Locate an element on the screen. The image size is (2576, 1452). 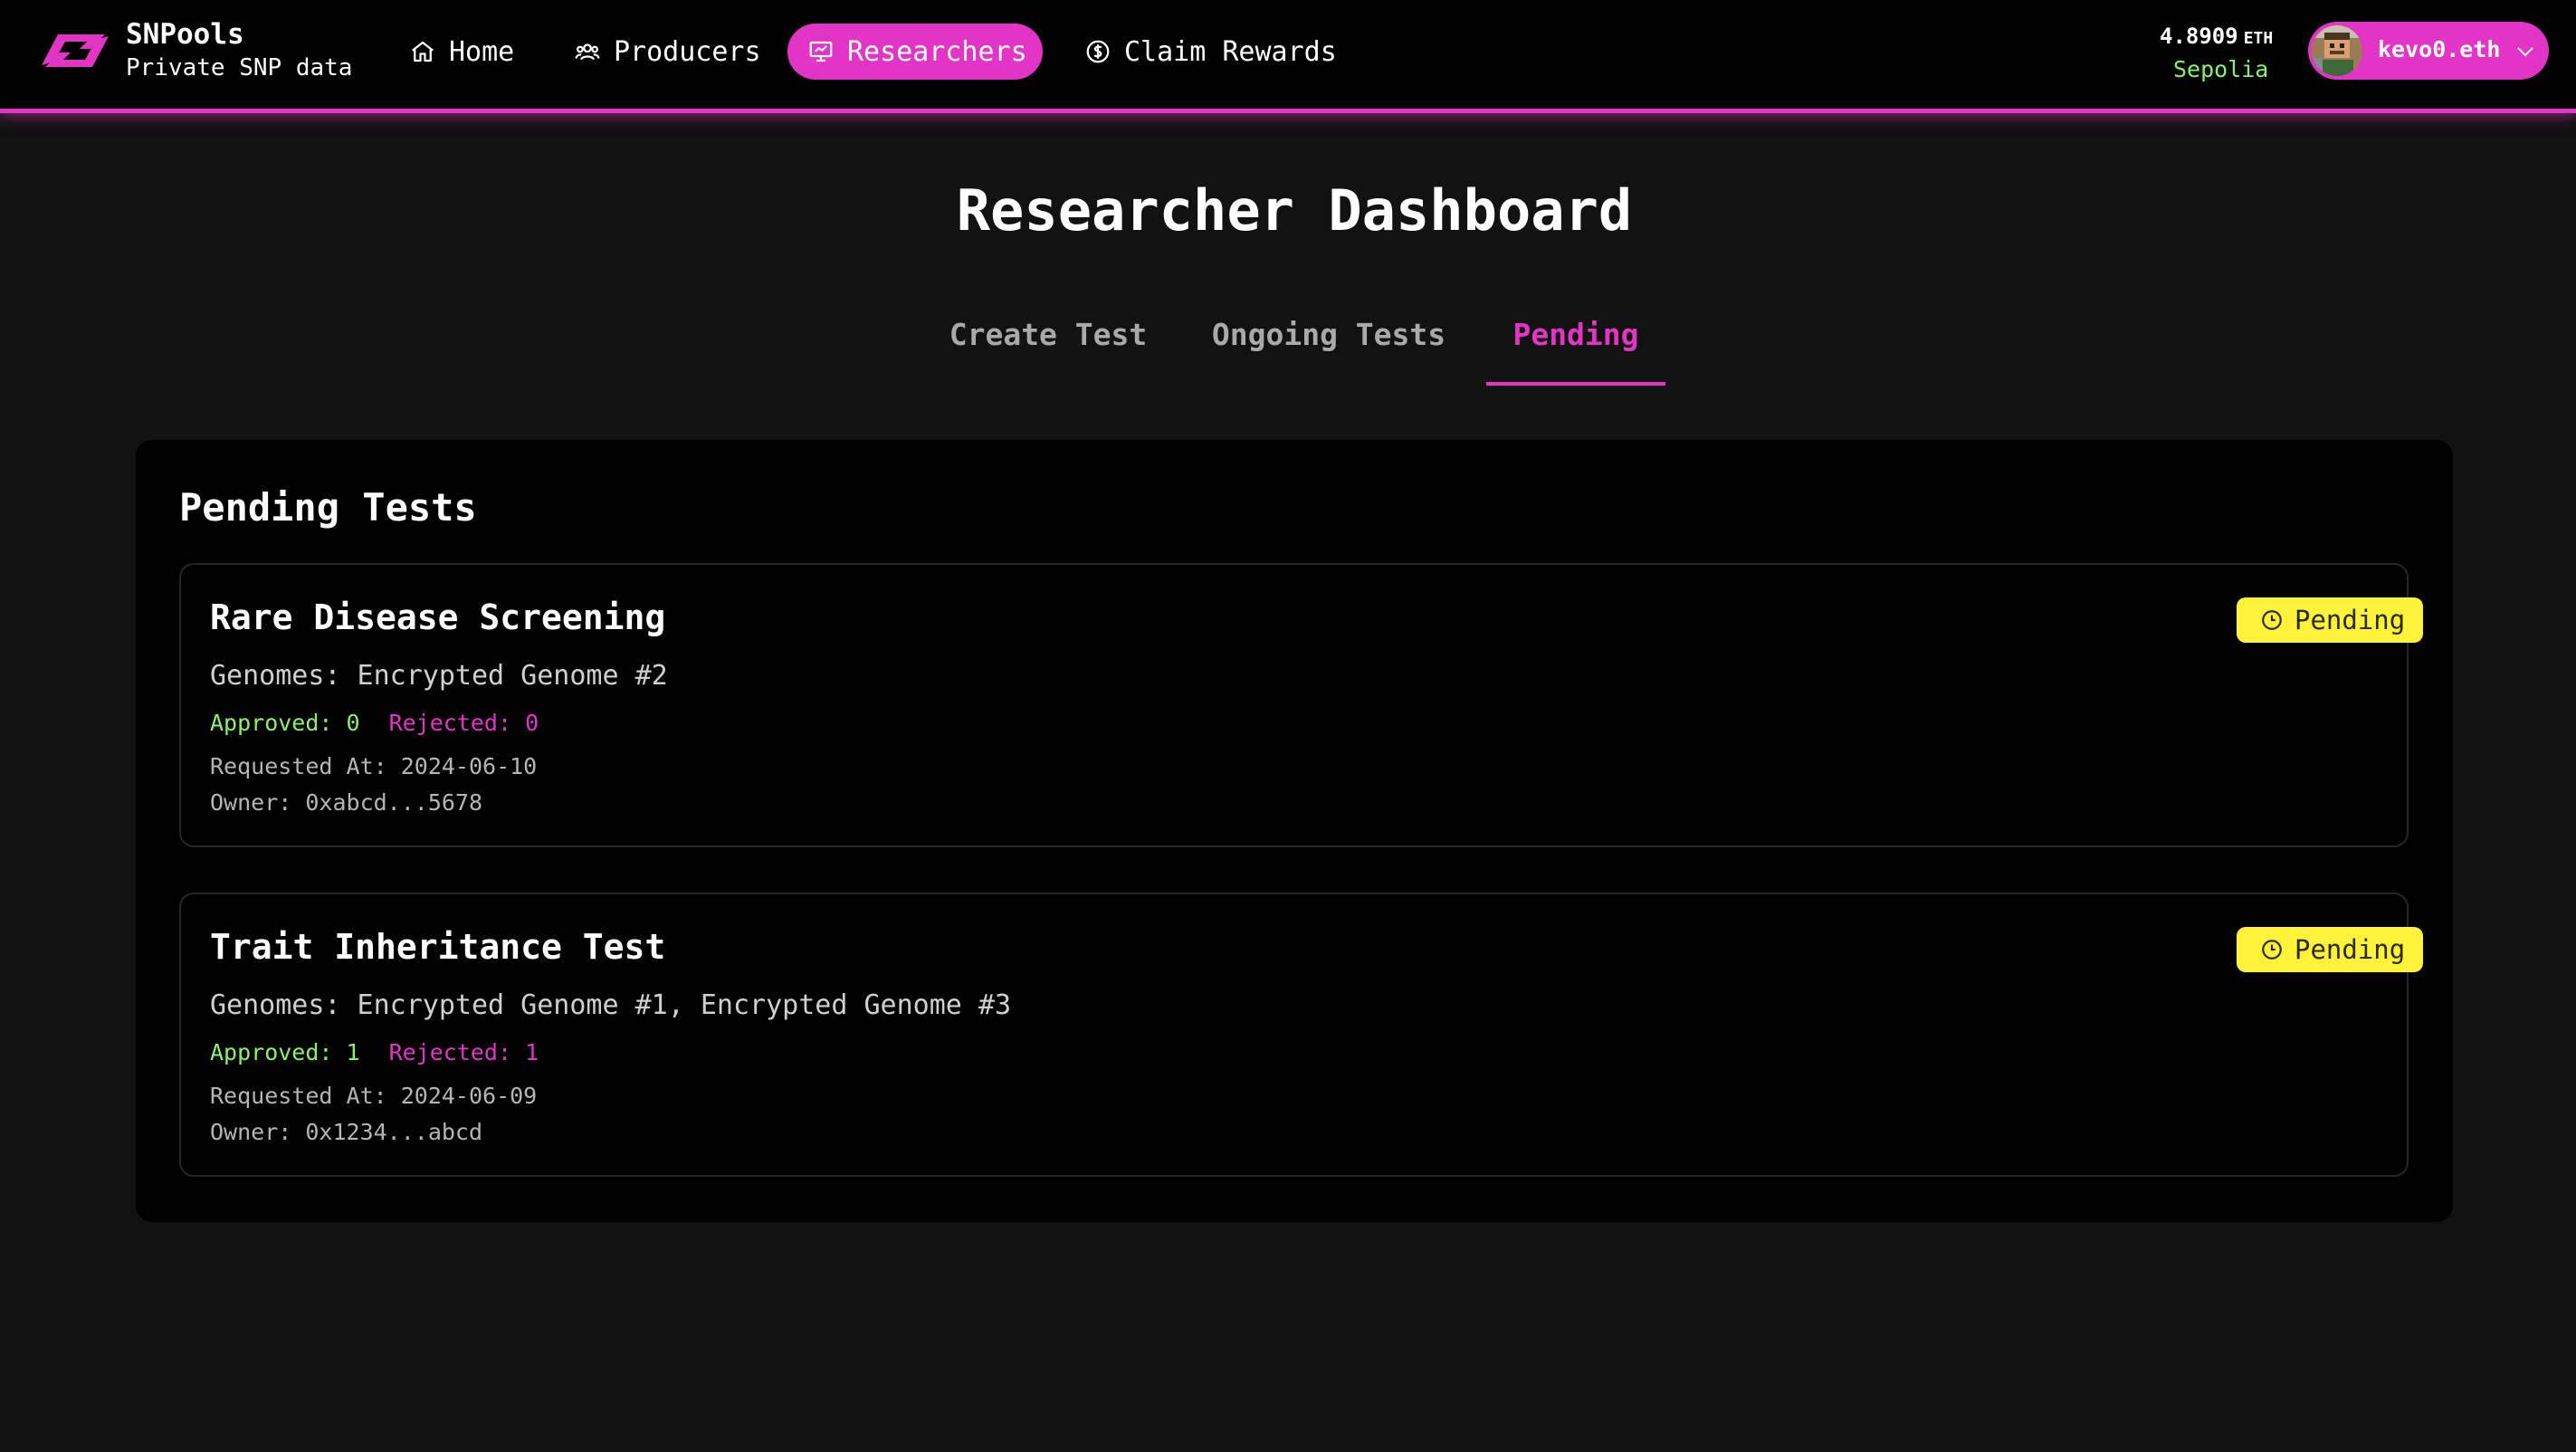
test-title: Trait Inheritance Test is located at coordinates (438, 947).